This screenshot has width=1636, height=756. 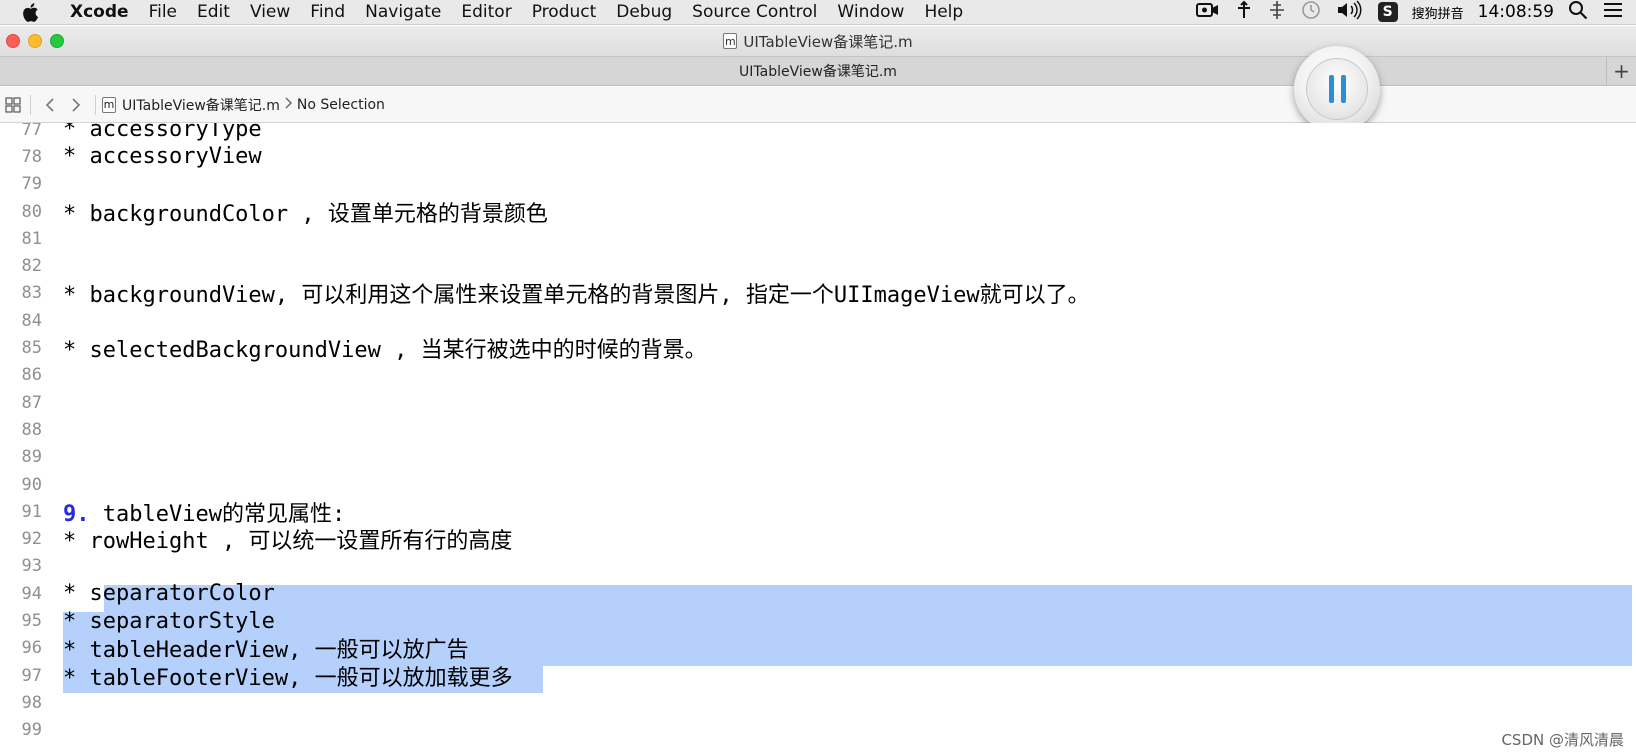 What do you see at coordinates (162, 133) in the screenshot?
I see `code-text: * accessoryType` at bounding box center [162, 133].